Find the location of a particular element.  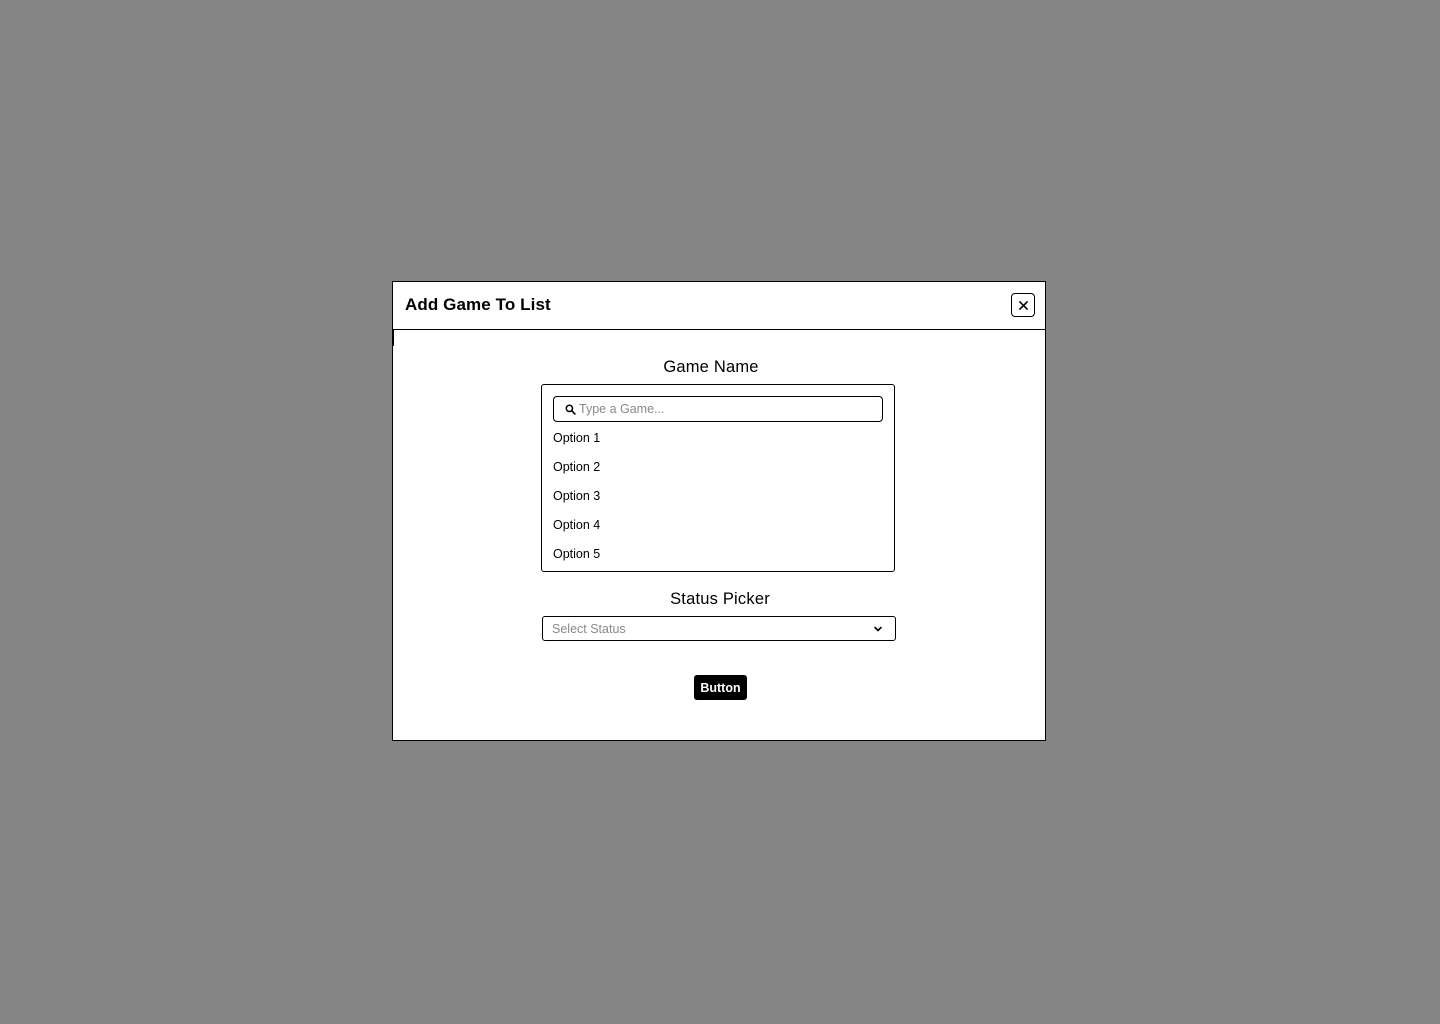

game-search-input is located at coordinates (724, 409).